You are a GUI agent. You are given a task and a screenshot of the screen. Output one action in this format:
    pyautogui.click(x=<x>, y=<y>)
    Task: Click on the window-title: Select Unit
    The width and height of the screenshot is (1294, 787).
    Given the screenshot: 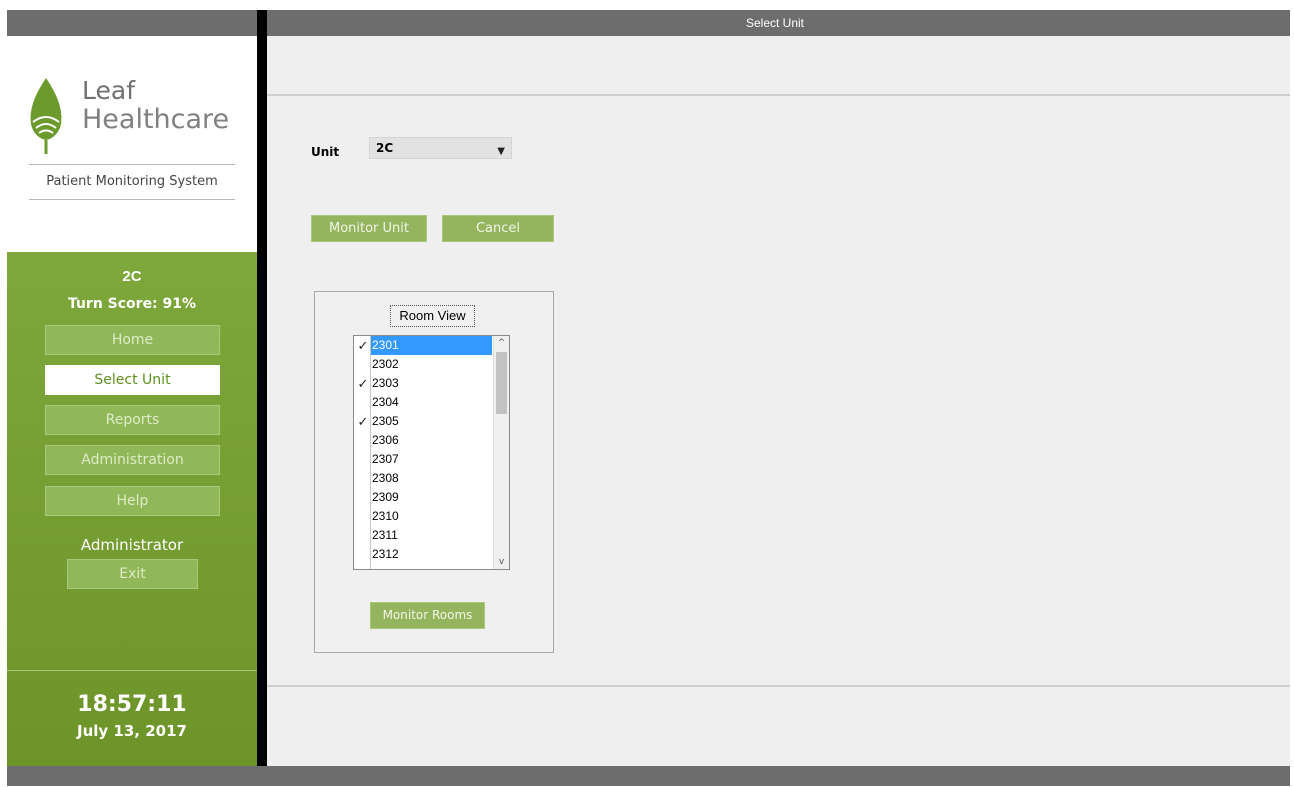 What is the action you would take?
    pyautogui.click(x=775, y=23)
    